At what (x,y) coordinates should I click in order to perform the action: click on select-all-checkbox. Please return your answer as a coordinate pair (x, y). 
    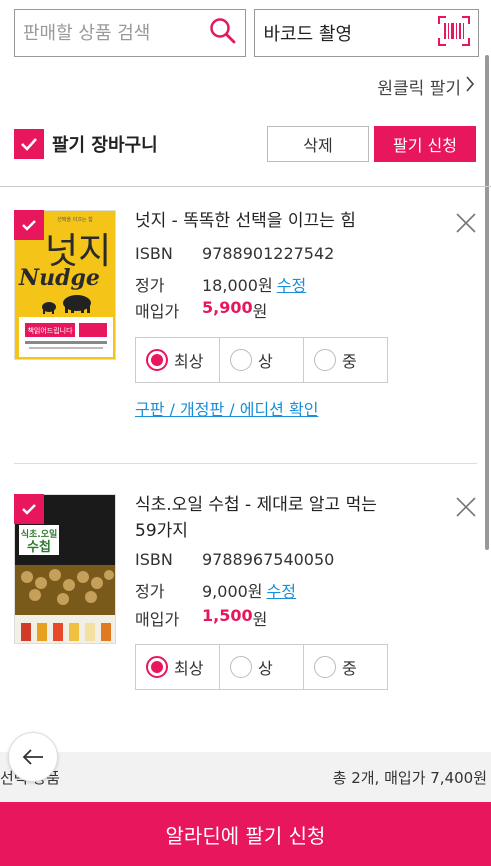
    Looking at the image, I should click on (29, 144).